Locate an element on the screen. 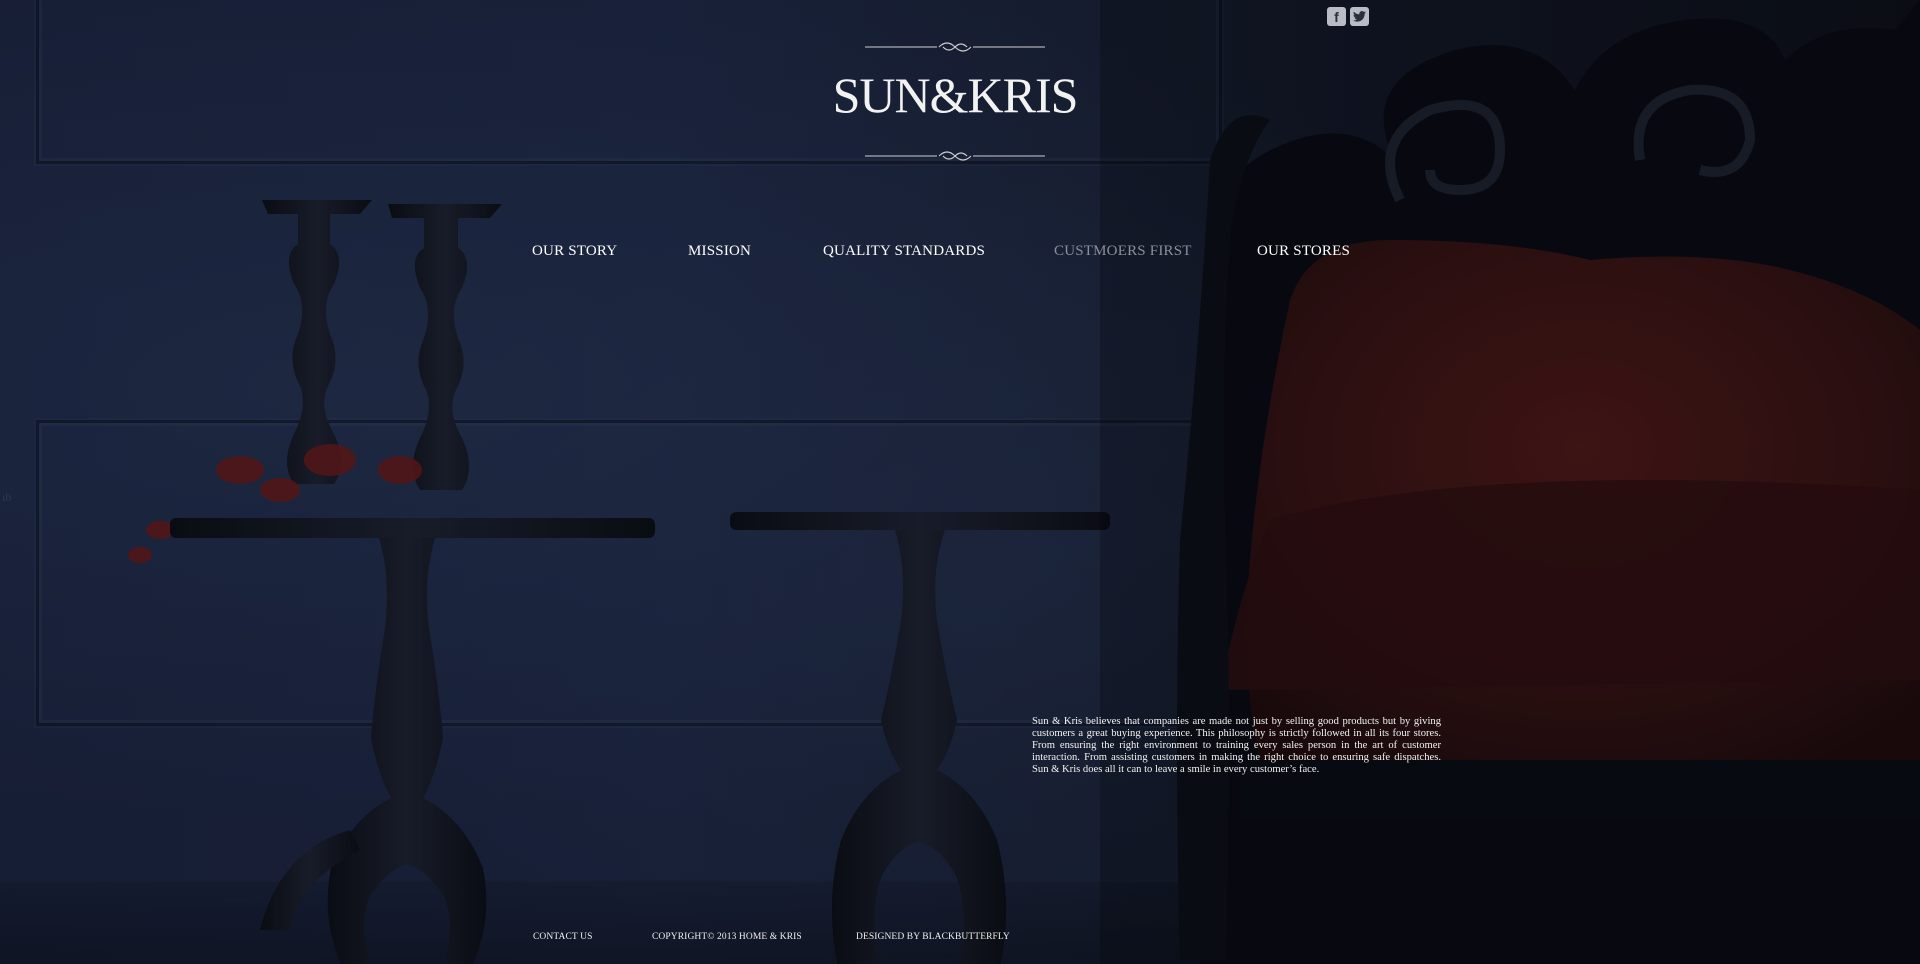  twitter-bird-glyph is located at coordinates (1359, 16).